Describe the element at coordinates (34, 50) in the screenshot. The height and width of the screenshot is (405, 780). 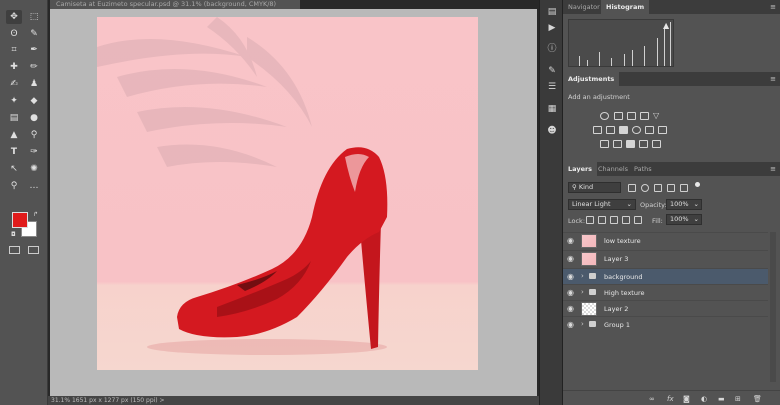
I see `eyedropper-tool-icon: ✒` at that location.